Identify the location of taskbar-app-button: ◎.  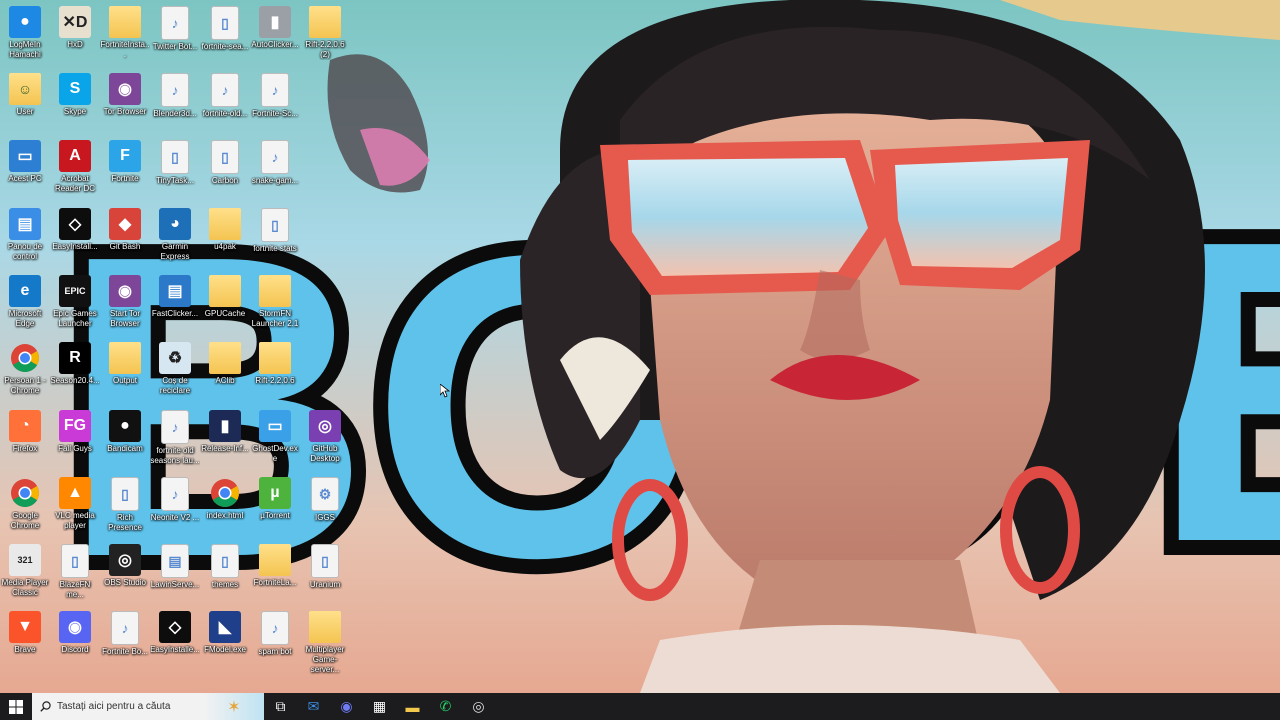
(478, 706).